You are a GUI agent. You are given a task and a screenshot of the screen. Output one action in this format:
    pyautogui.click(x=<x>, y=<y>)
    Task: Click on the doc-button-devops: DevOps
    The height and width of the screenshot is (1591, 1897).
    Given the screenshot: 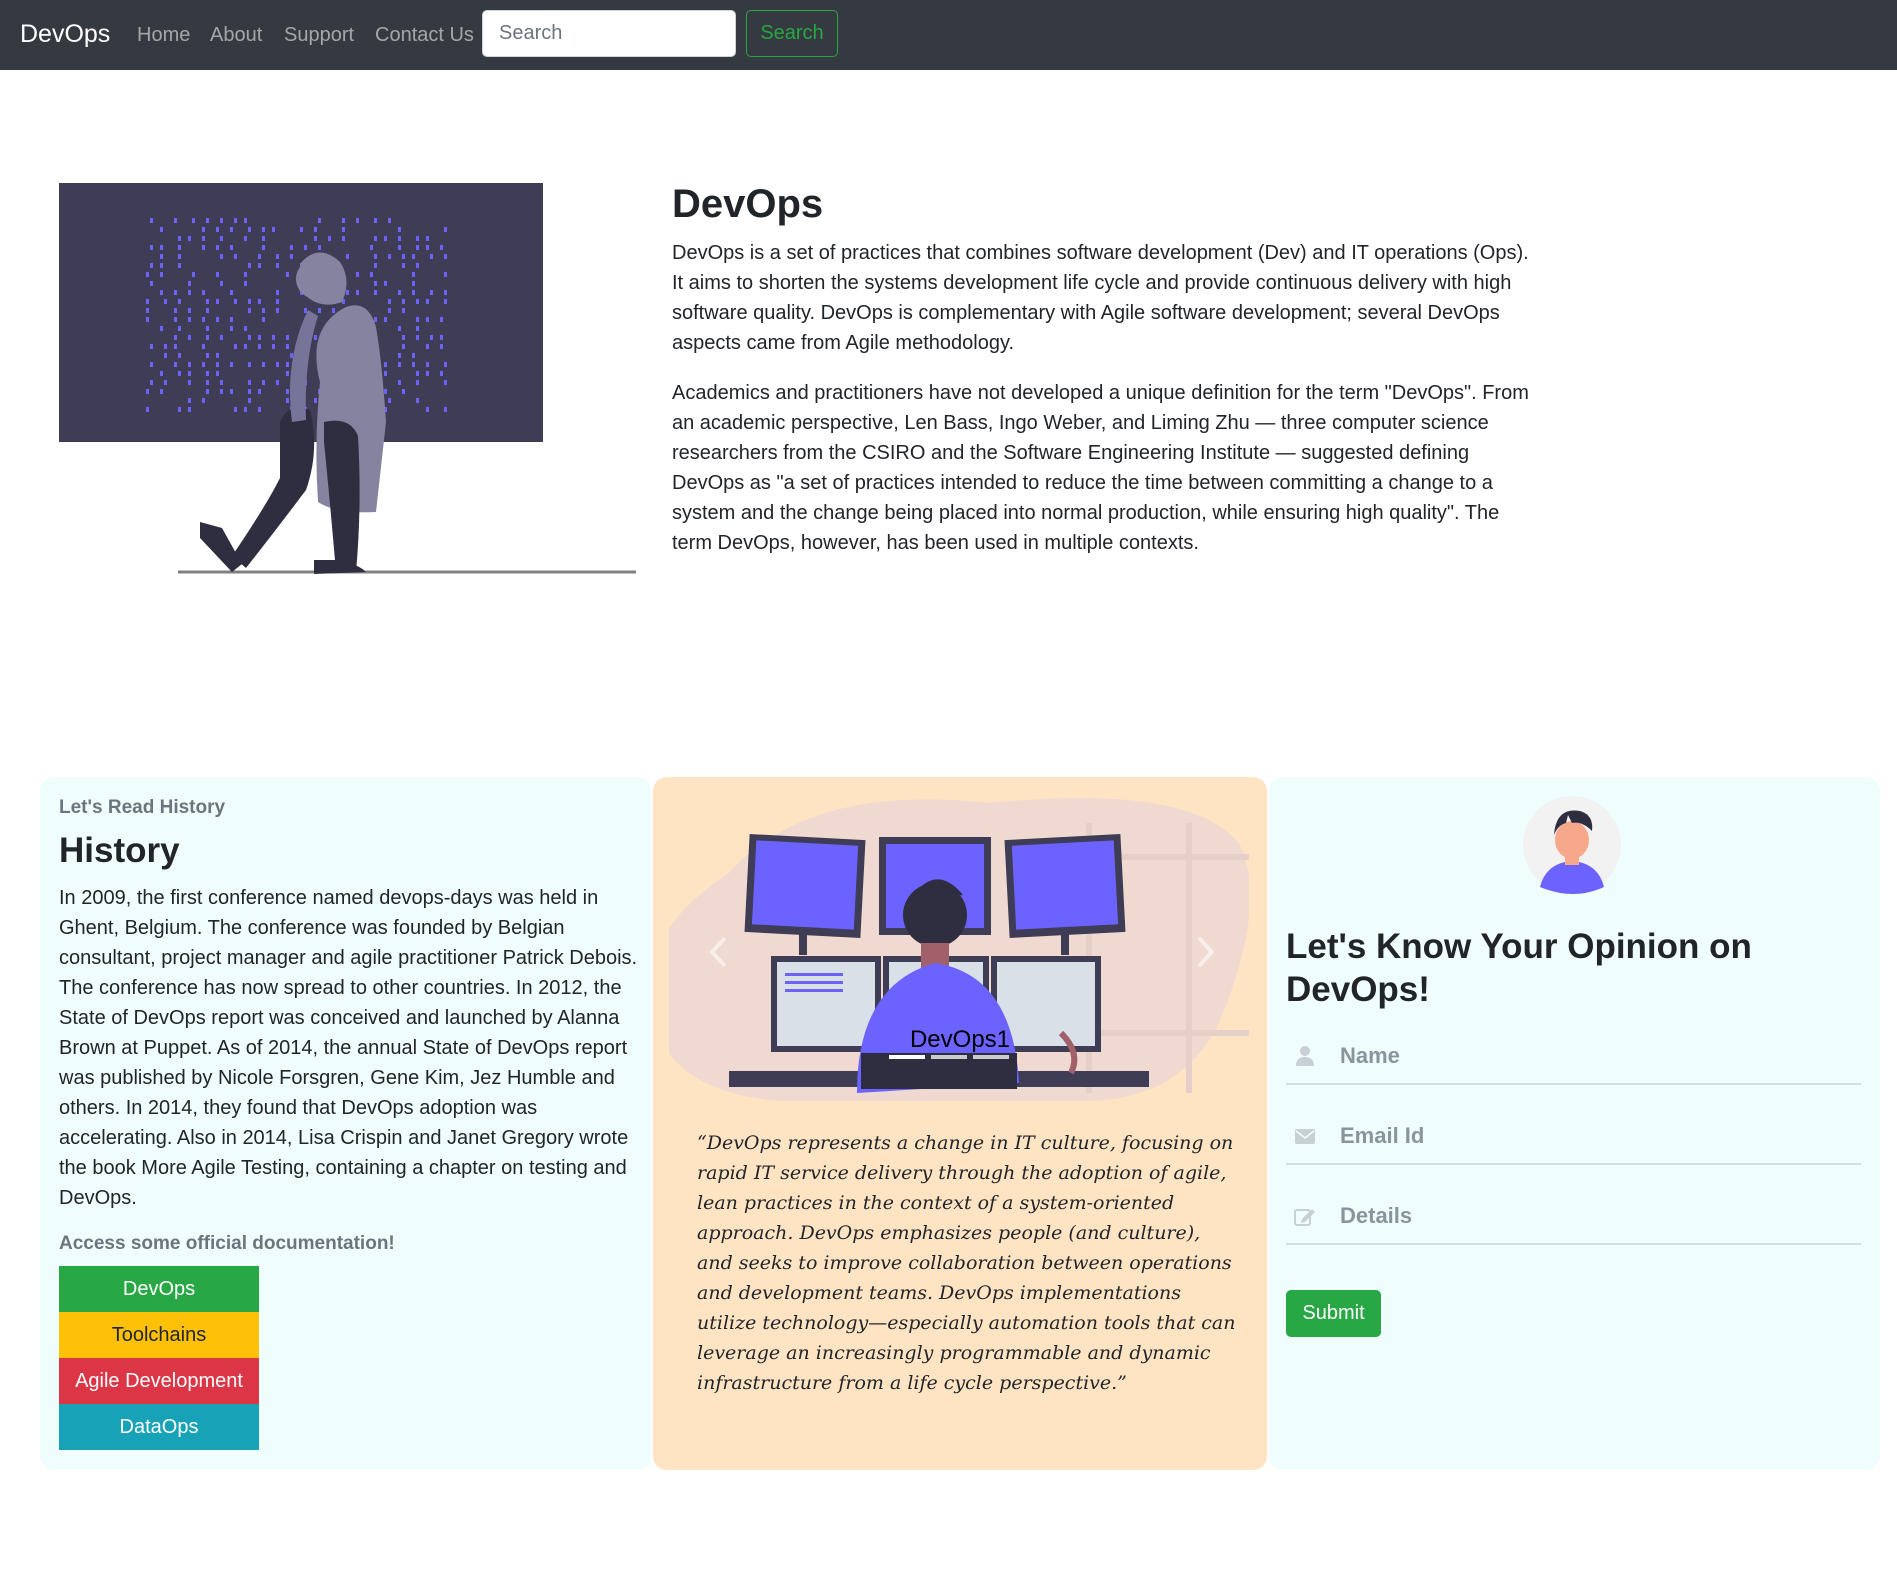 What is the action you would take?
    pyautogui.click(x=159, y=1289)
    